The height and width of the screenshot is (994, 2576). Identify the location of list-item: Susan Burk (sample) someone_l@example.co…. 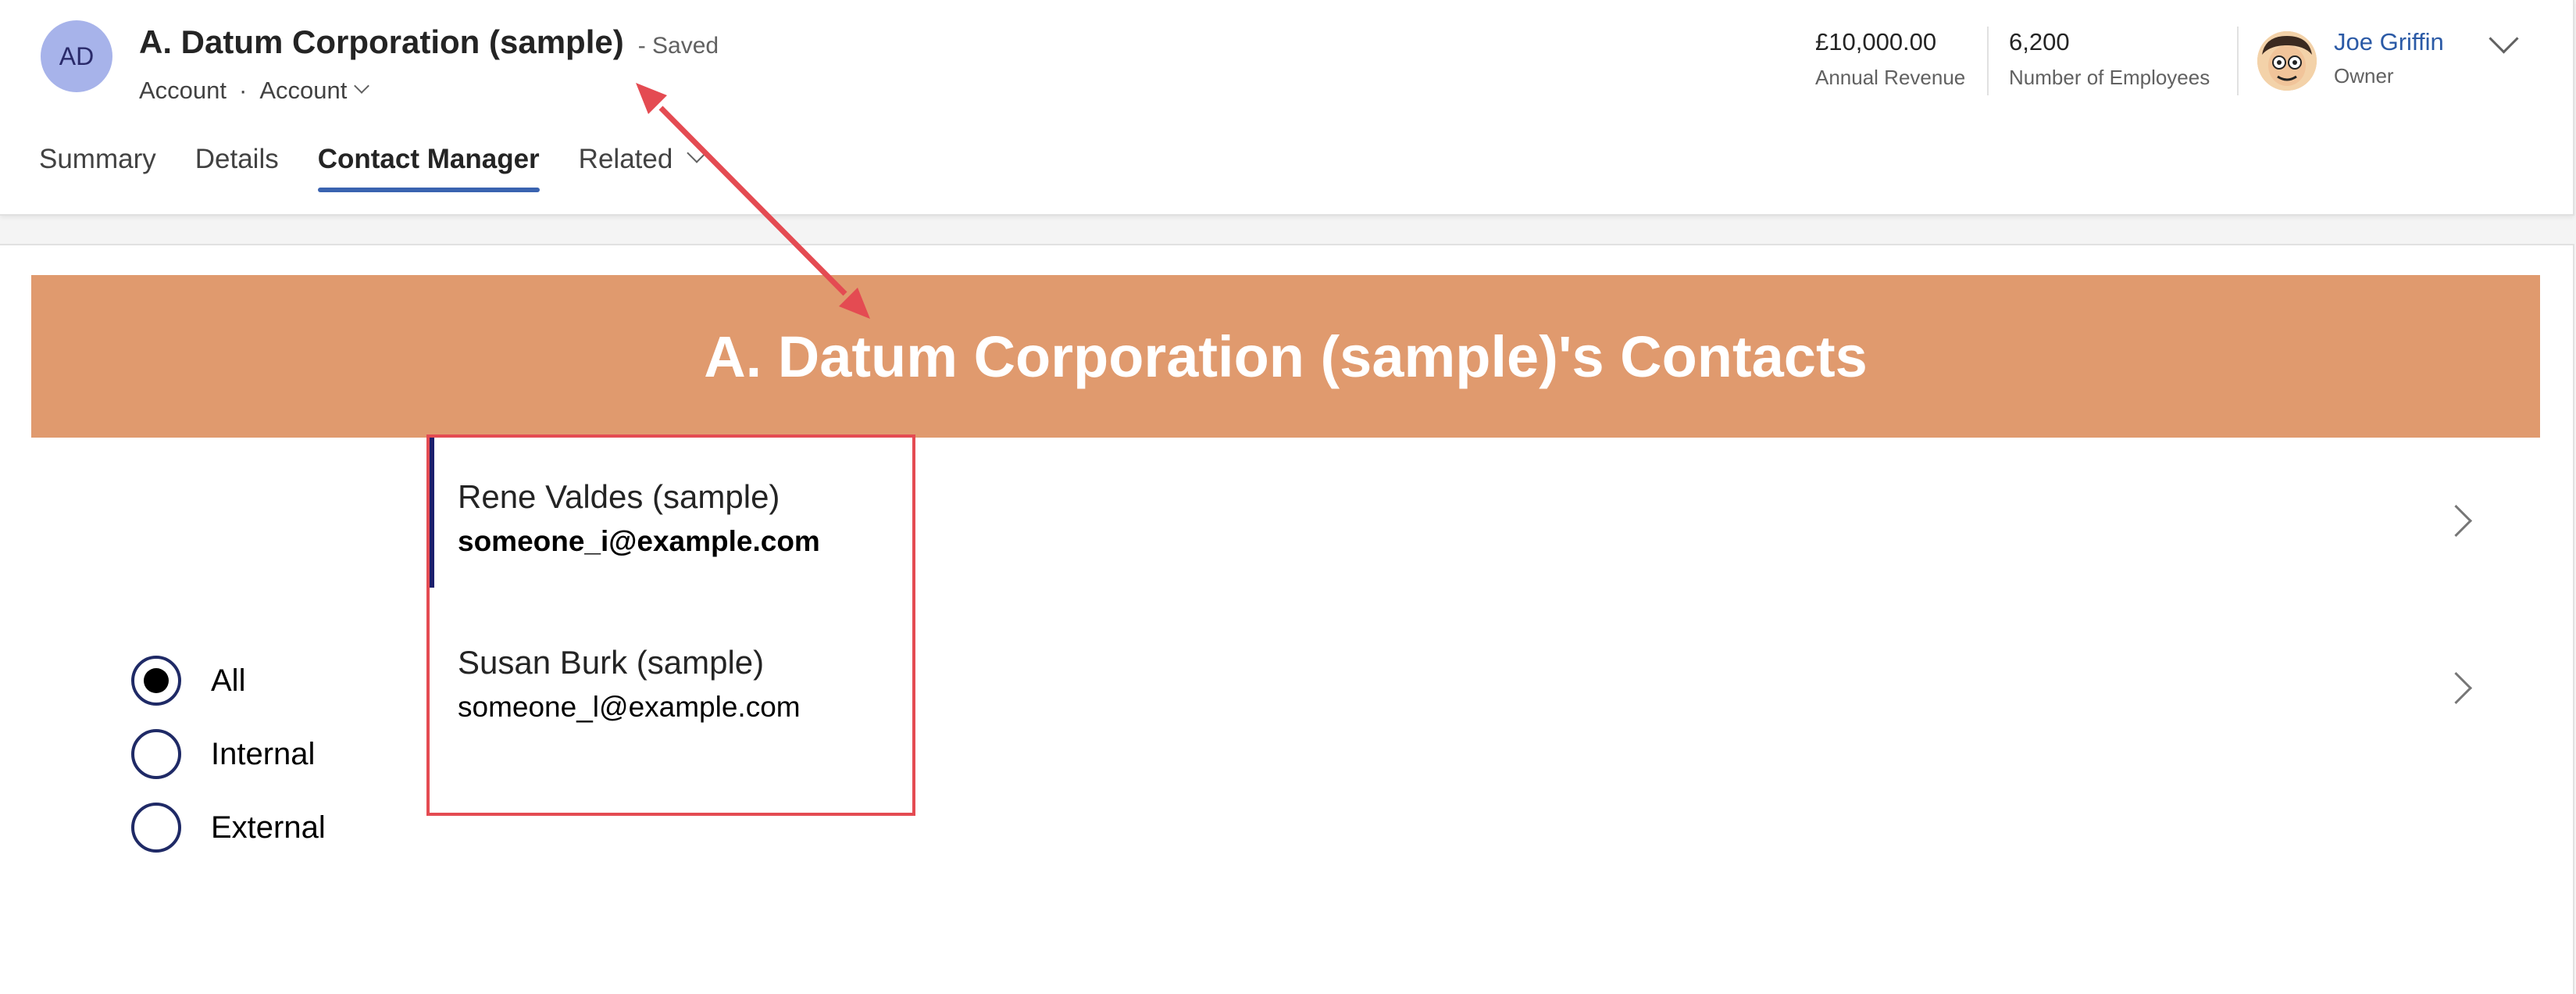
(1457, 681).